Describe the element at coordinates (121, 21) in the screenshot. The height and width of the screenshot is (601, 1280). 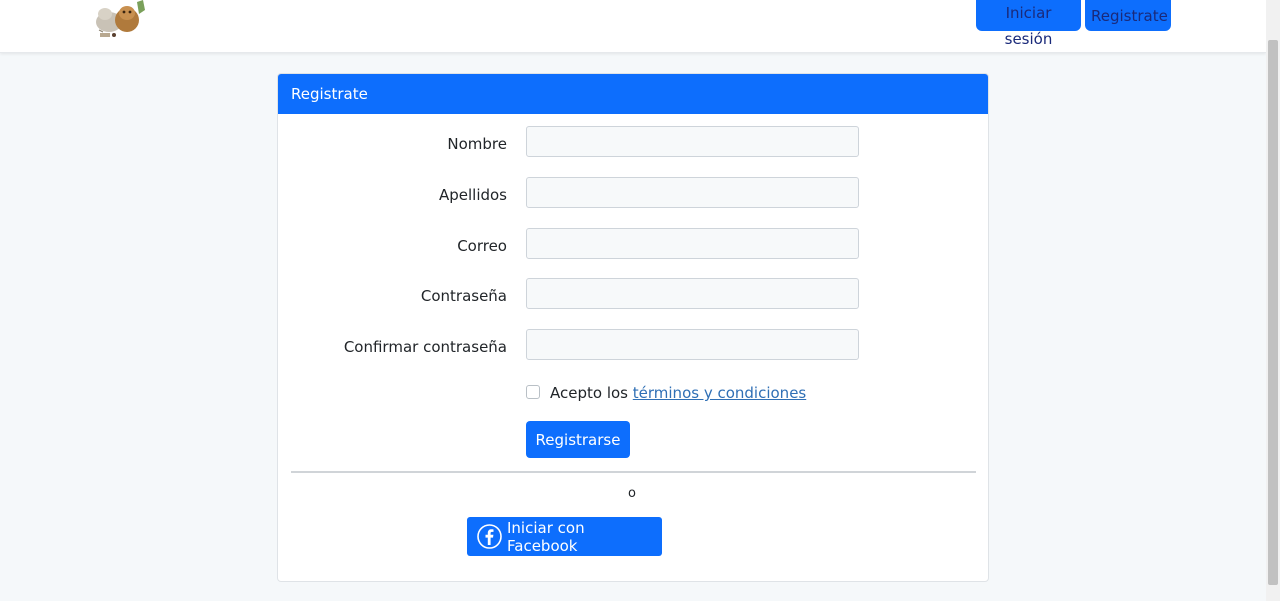
I see `logo-image` at that location.